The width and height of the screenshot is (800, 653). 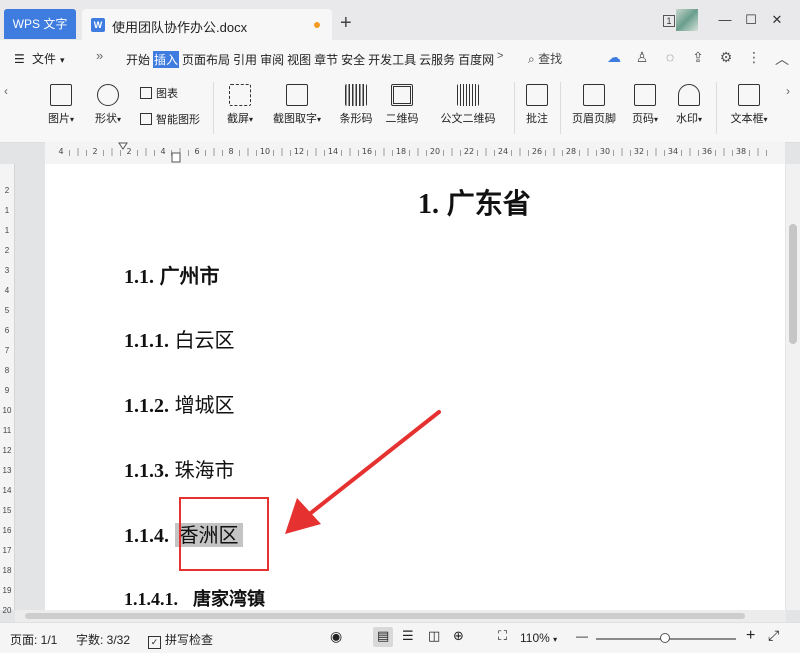 I want to click on gear-icon: ⚙, so click(x=726, y=59).